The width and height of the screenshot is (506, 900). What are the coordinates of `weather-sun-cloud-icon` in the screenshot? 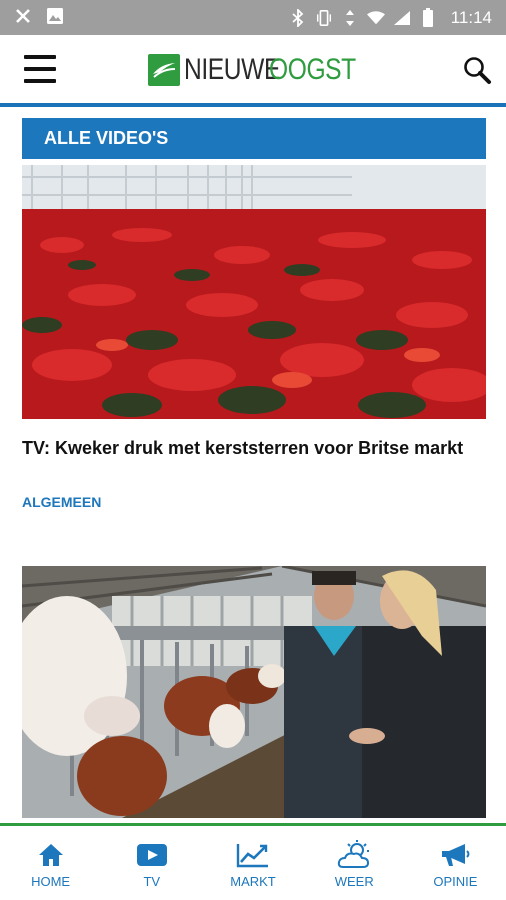 It's located at (354, 854).